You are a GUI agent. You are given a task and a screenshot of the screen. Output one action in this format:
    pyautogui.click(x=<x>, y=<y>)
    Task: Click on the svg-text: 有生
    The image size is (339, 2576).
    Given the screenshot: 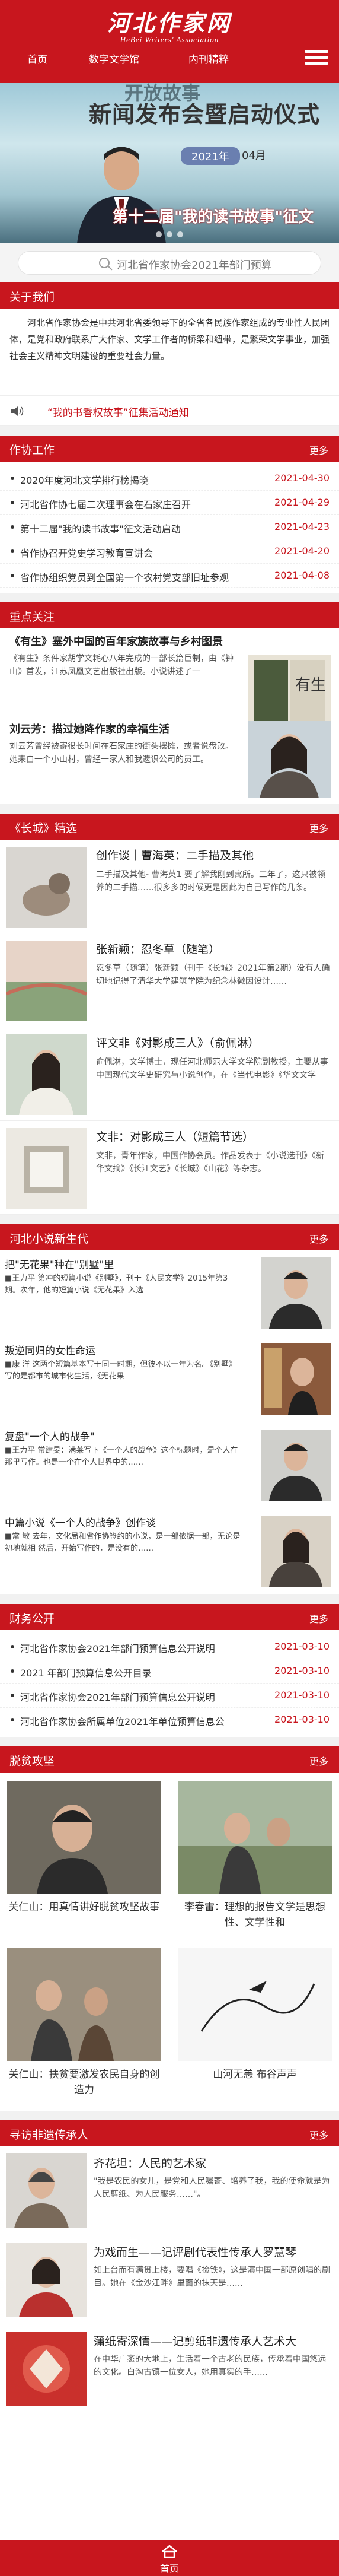 What is the action you would take?
    pyautogui.click(x=310, y=685)
    